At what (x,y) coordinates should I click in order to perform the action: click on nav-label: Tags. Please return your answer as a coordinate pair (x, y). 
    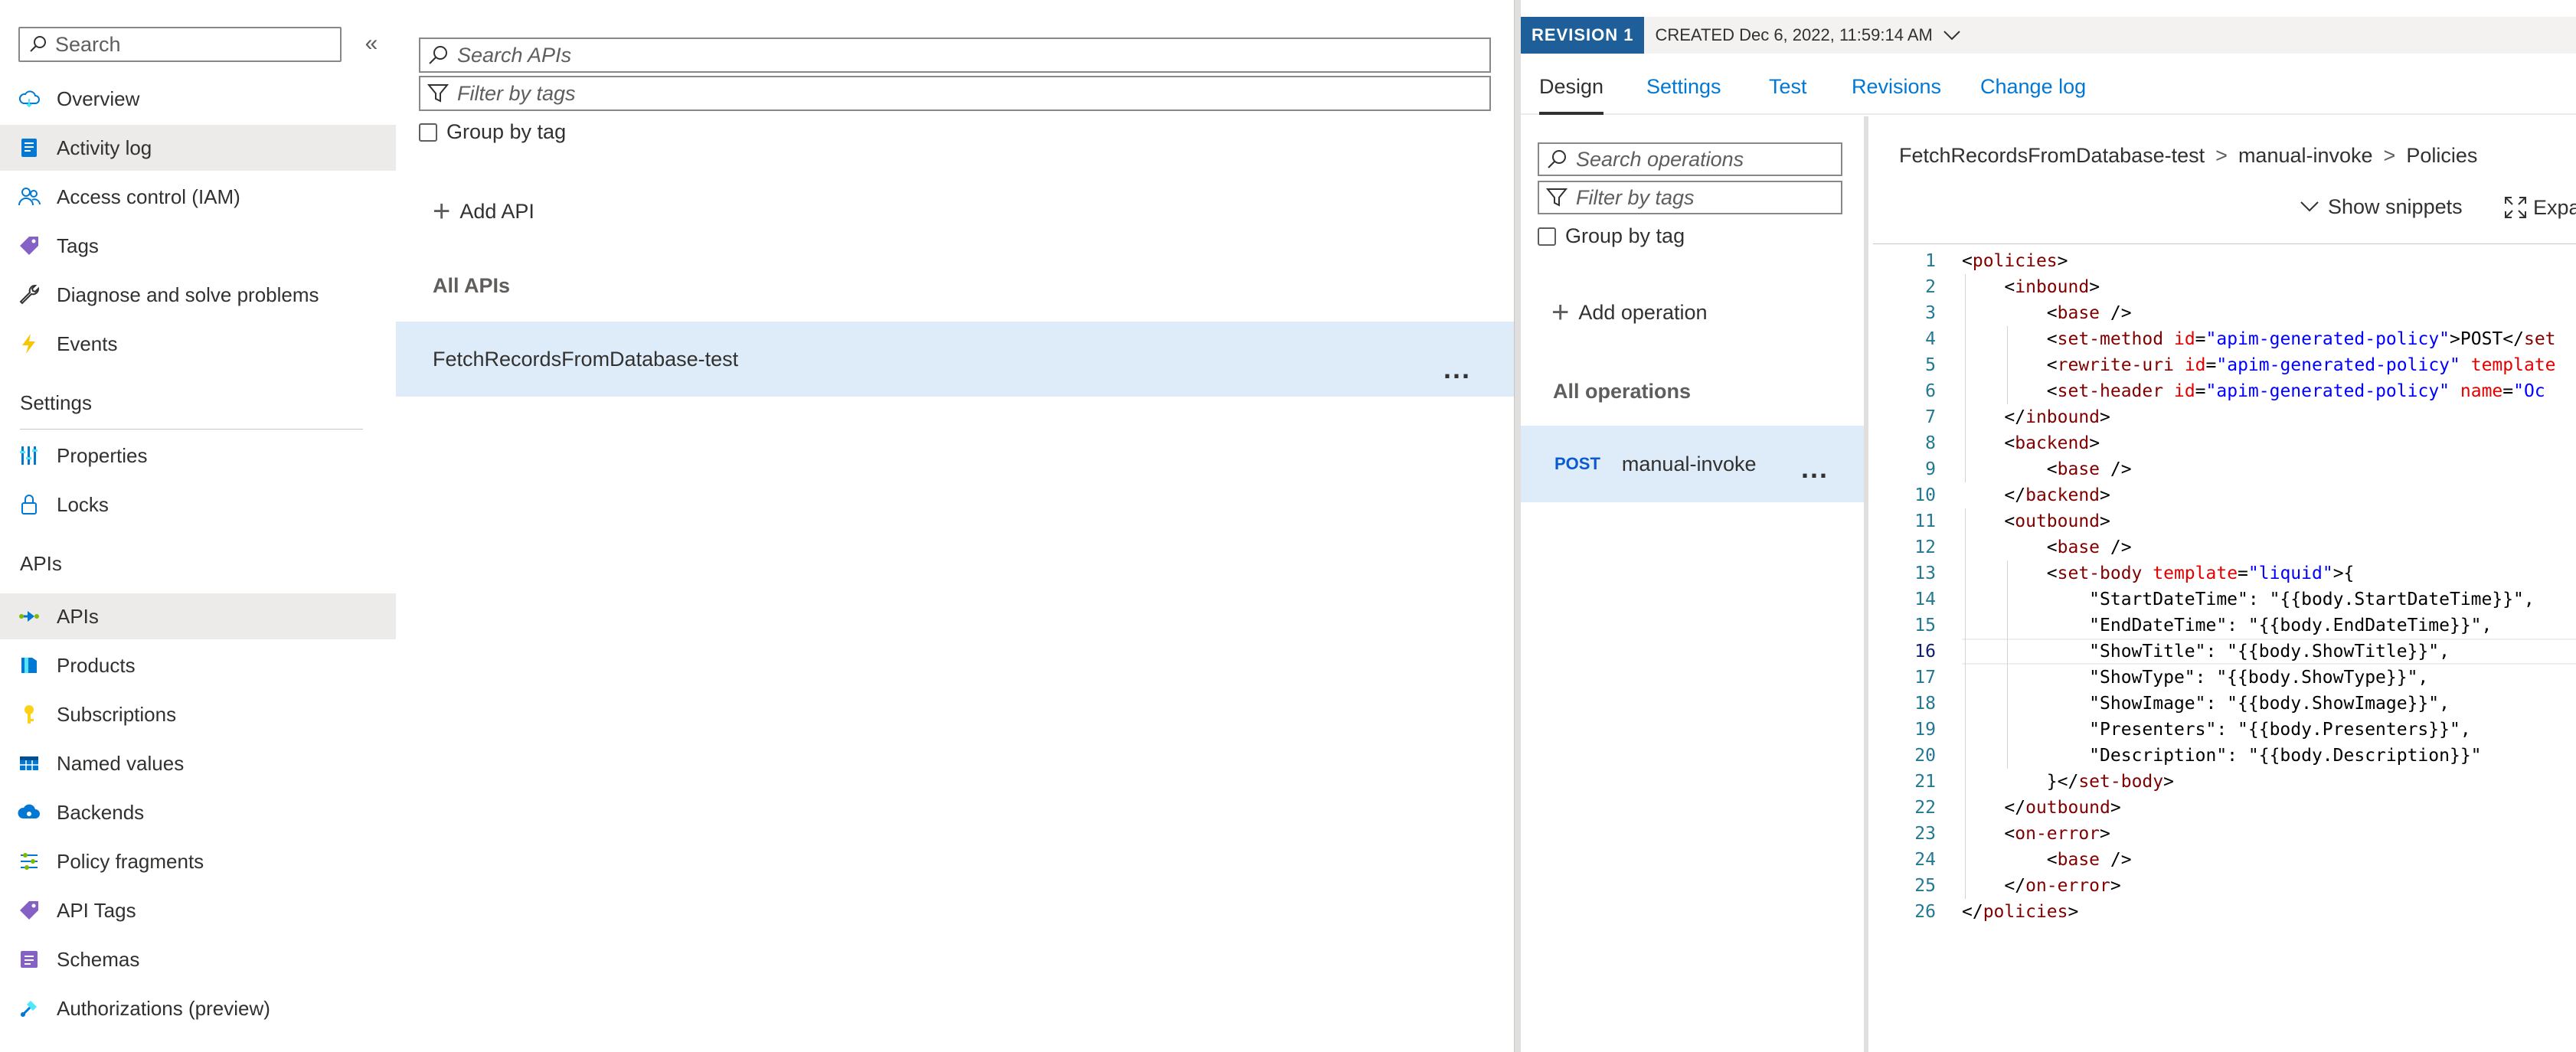
    Looking at the image, I should click on (78, 245).